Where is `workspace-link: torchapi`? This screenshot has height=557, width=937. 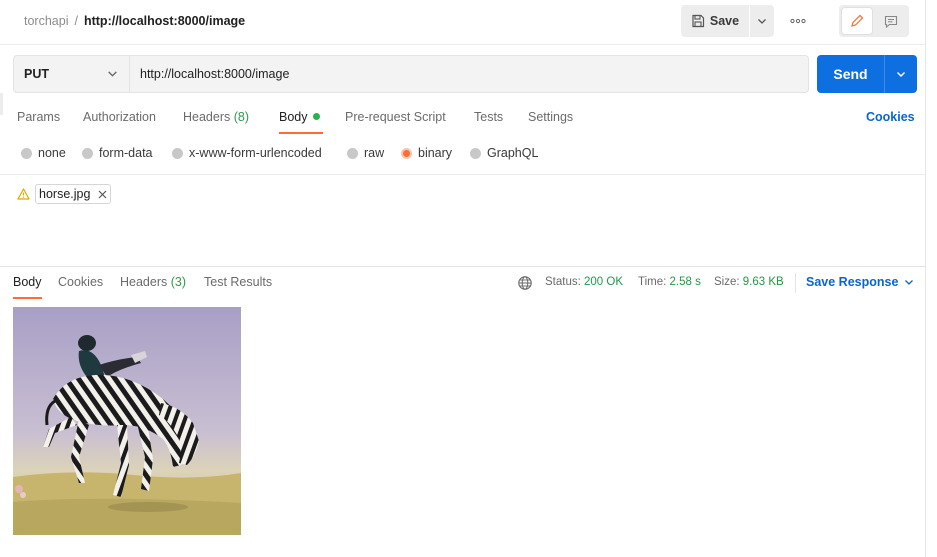
workspace-link: torchapi is located at coordinates (46, 21).